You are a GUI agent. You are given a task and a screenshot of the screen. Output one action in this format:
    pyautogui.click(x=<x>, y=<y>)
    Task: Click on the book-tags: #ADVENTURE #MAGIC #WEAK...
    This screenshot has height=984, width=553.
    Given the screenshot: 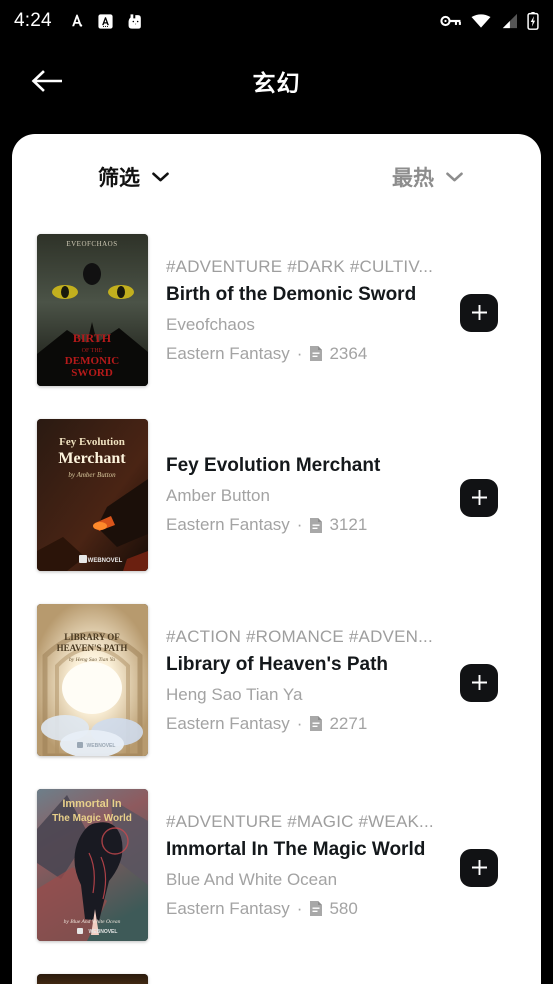 What is the action you would take?
    pyautogui.click(x=300, y=821)
    